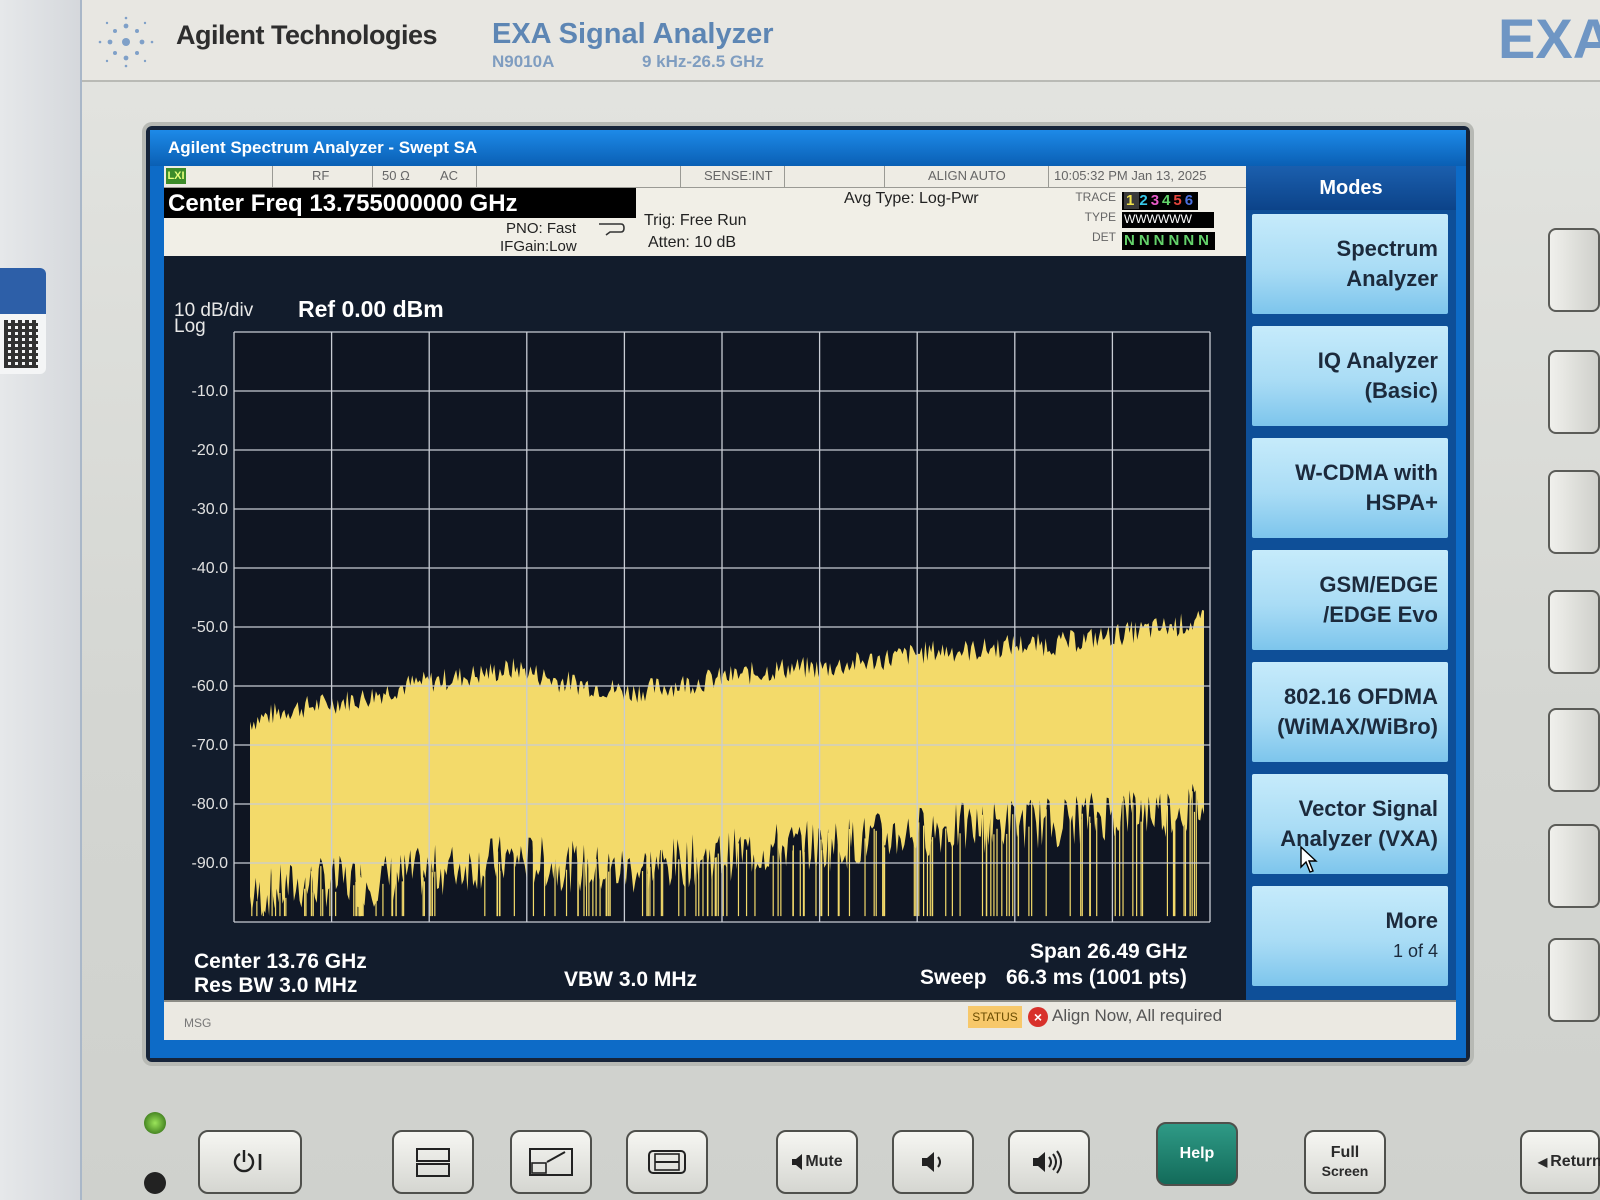  I want to click on trace-numbers: 1 23456, so click(1160, 201).